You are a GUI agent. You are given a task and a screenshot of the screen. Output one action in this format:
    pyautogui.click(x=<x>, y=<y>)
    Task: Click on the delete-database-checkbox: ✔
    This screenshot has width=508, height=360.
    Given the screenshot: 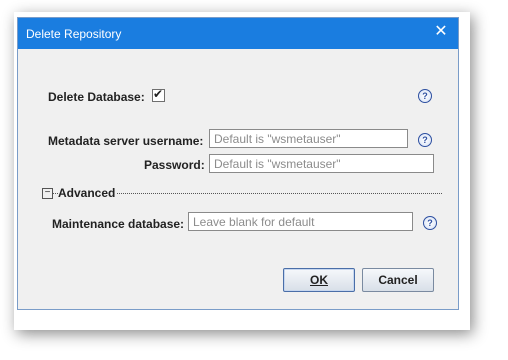 What is the action you would take?
    pyautogui.click(x=158, y=94)
    